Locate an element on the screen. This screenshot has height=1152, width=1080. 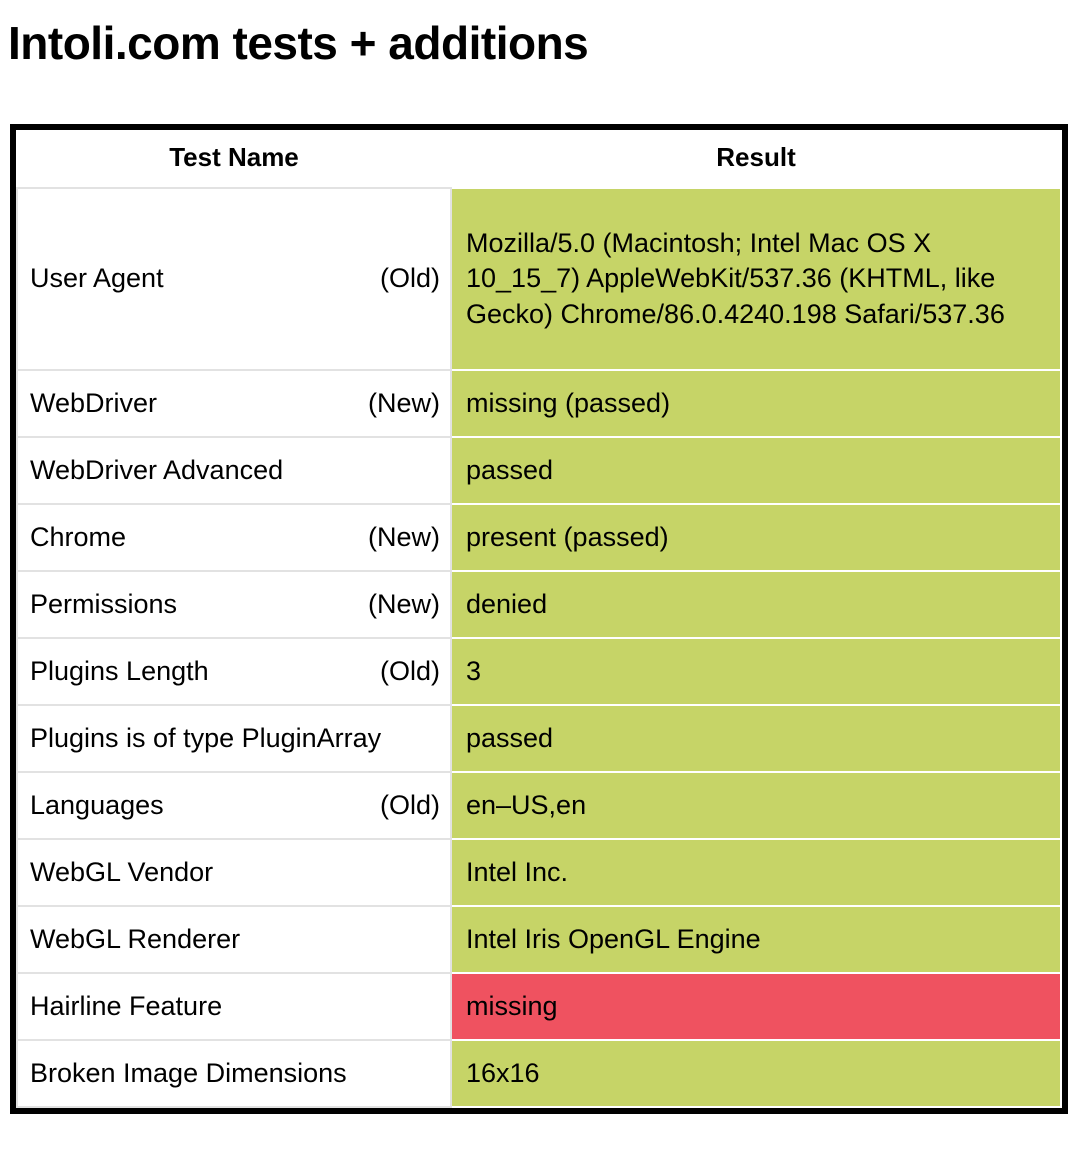
test-name-layout: User Agent (Old) is located at coordinates (235, 278).